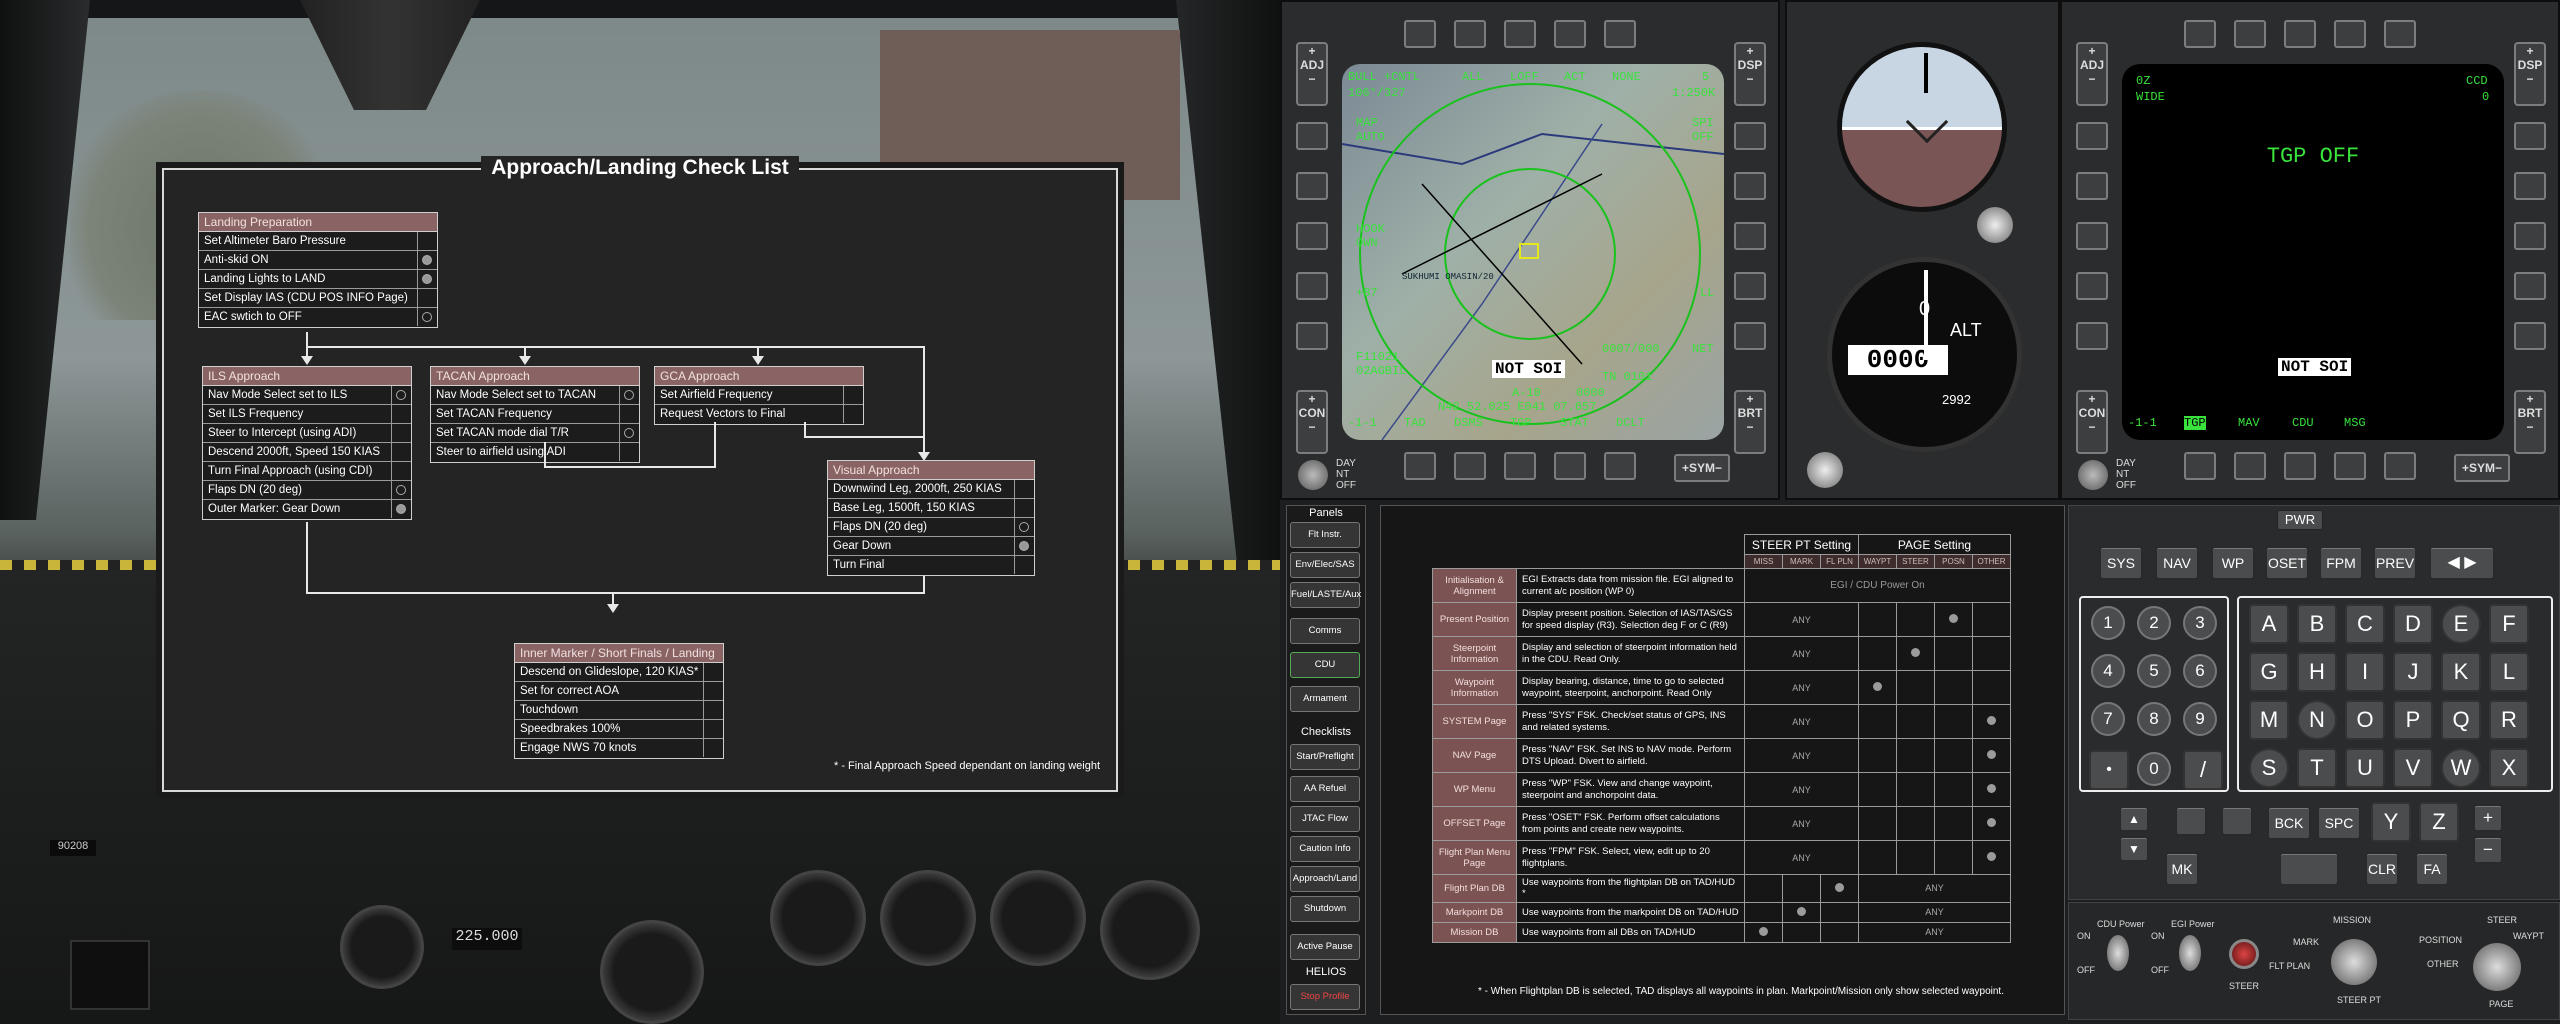 This screenshot has height=1024, width=2560. I want to click on key-o: O, so click(2365, 720).